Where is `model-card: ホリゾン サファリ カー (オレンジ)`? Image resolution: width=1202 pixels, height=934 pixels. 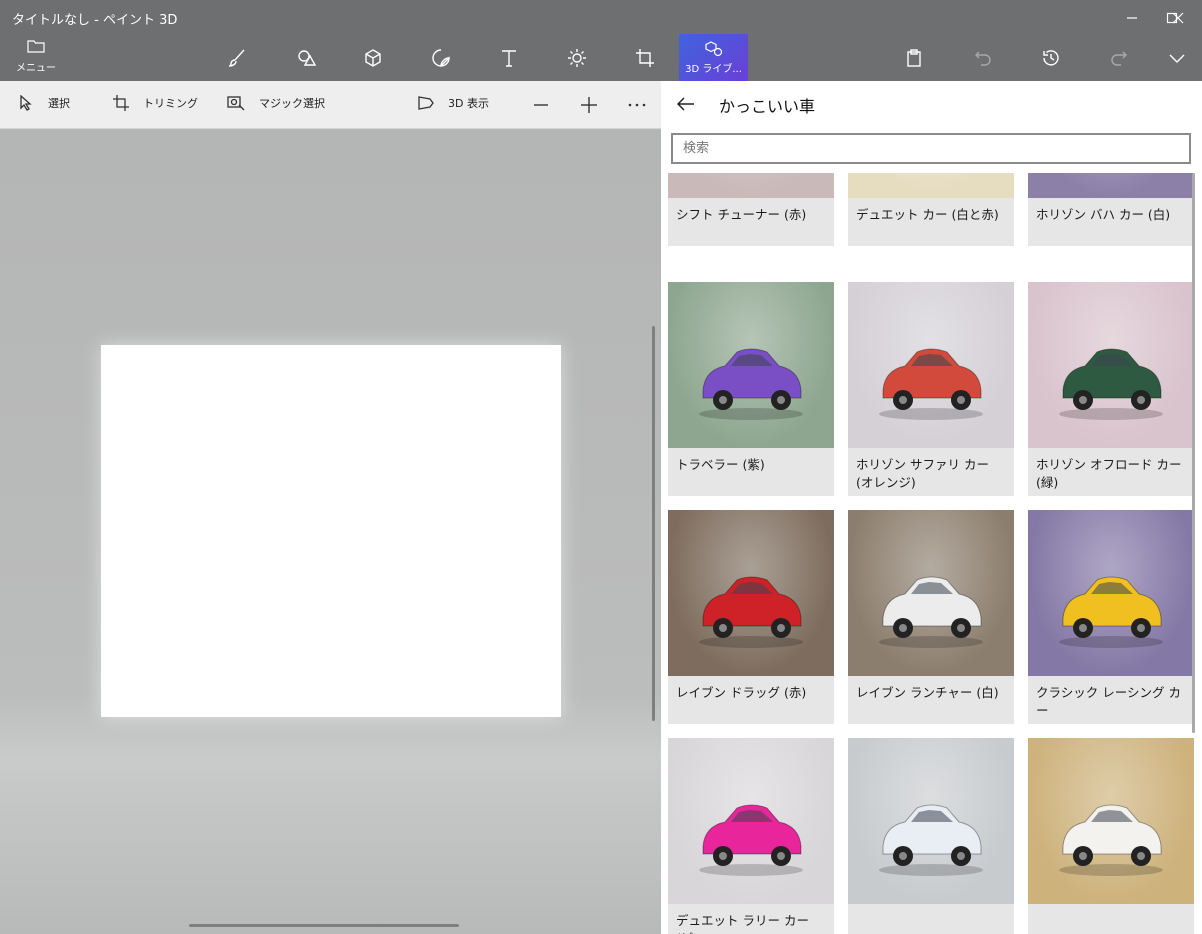
model-card: ホリゾン サファリ カー (オレンジ) is located at coordinates (931, 389).